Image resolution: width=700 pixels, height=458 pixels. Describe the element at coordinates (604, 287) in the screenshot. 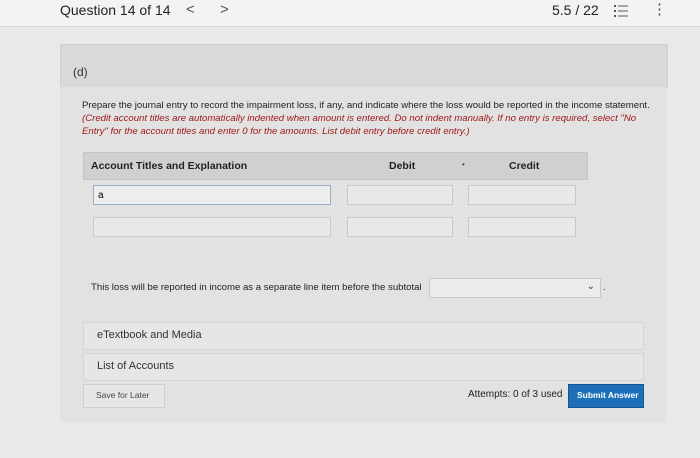

I see `sentence-period: .` at that location.